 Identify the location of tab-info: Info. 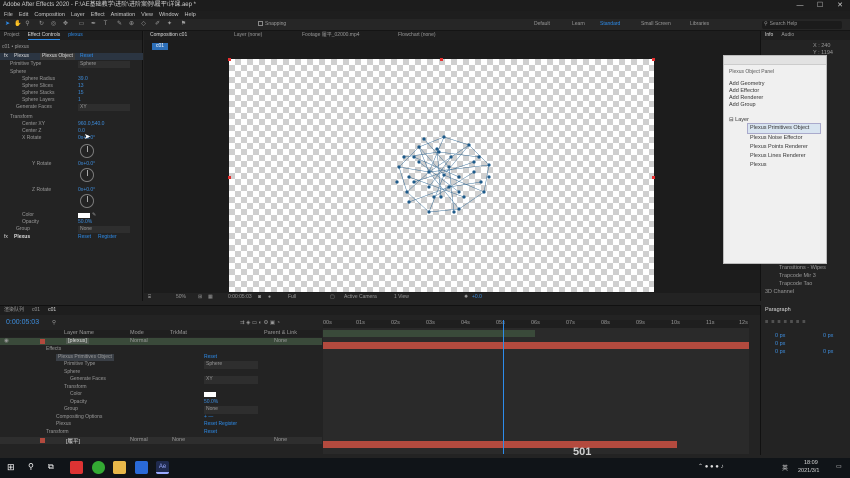
(769, 35).